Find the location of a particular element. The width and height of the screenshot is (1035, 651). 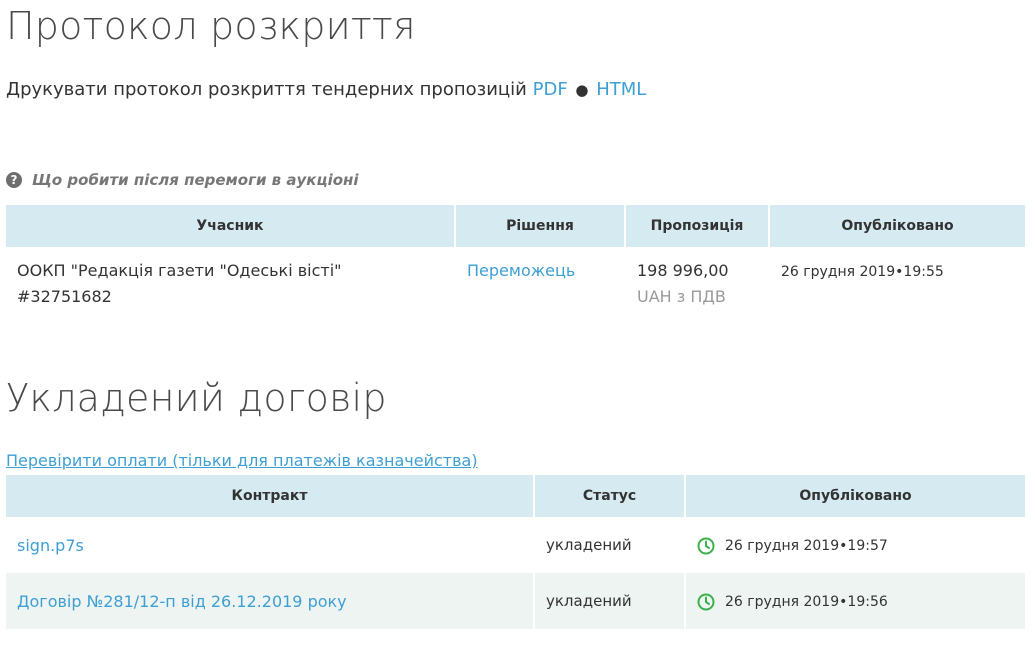

contract-cell: Договір №281/12-п від 26.12.2019 року is located at coordinates (270, 601).